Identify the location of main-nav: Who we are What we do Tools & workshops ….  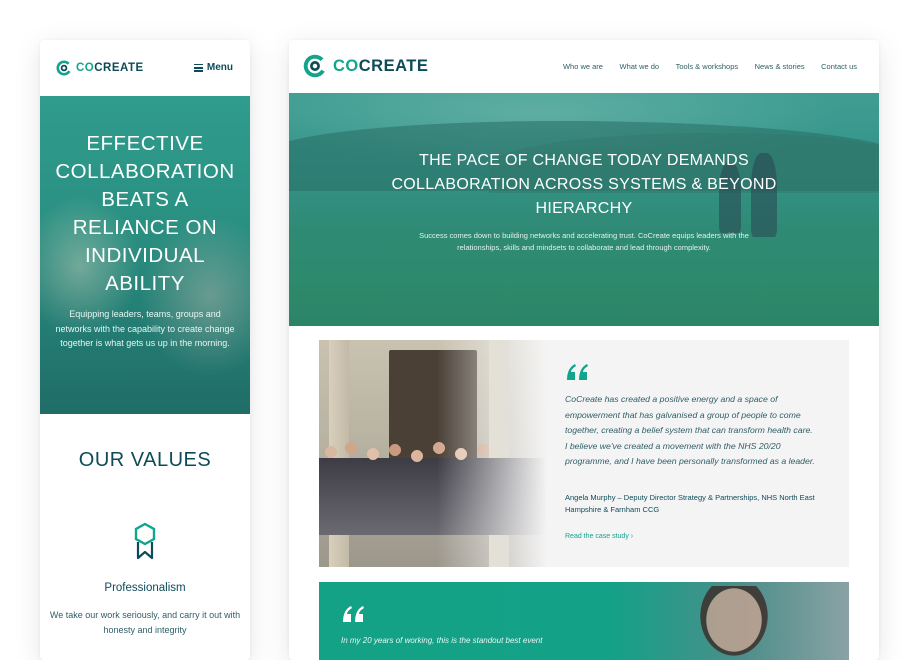
(701, 66).